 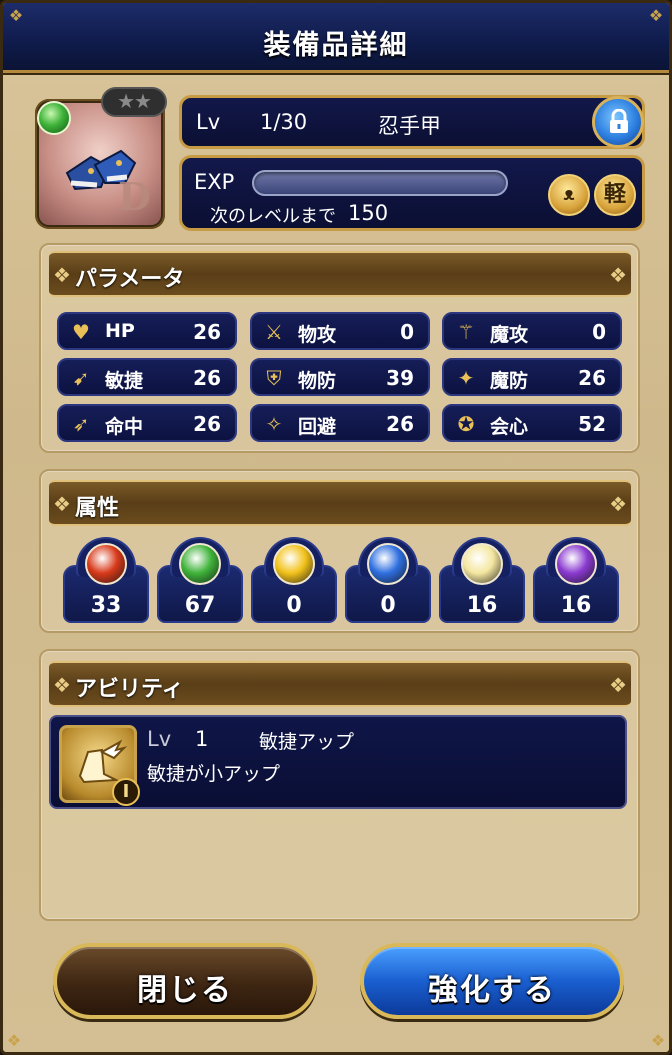 What do you see at coordinates (615, 195) in the screenshot?
I see `weight-badge: 軽` at bounding box center [615, 195].